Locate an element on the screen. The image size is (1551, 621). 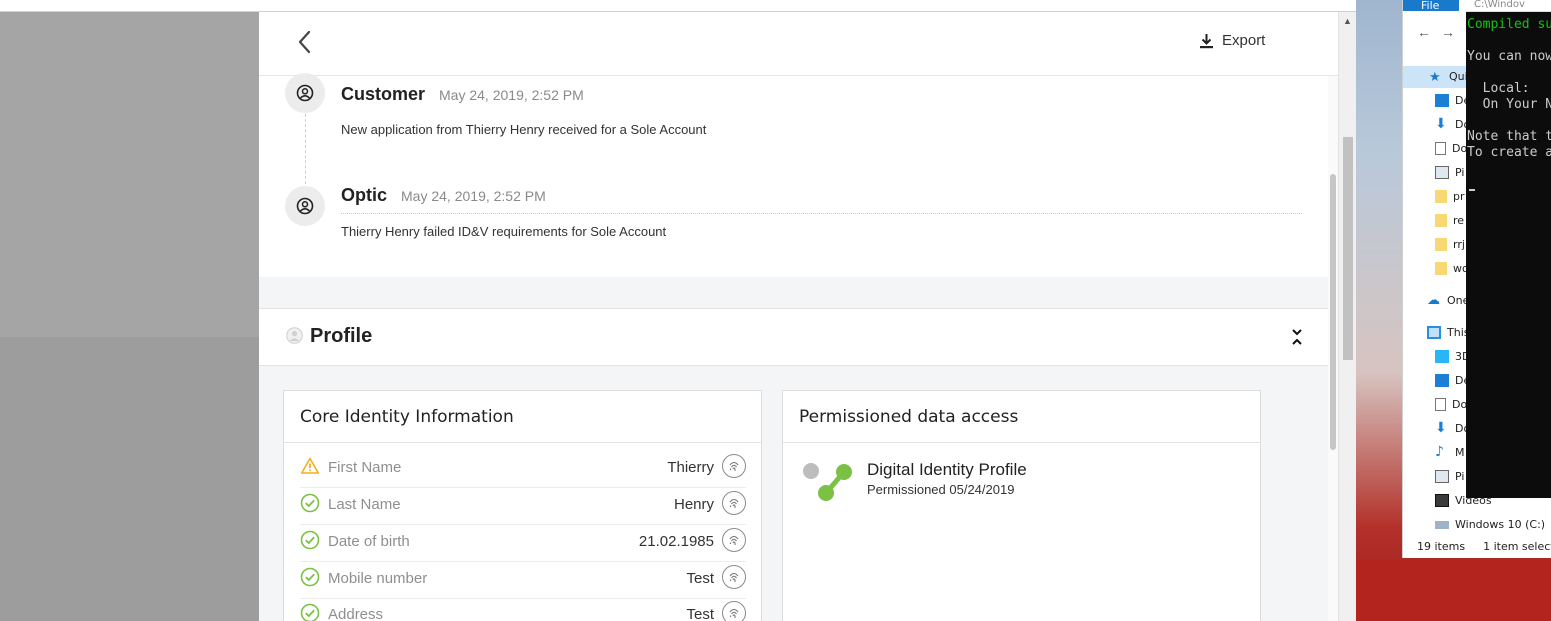
console-title: C:\Windov is located at coordinates (1508, 6).